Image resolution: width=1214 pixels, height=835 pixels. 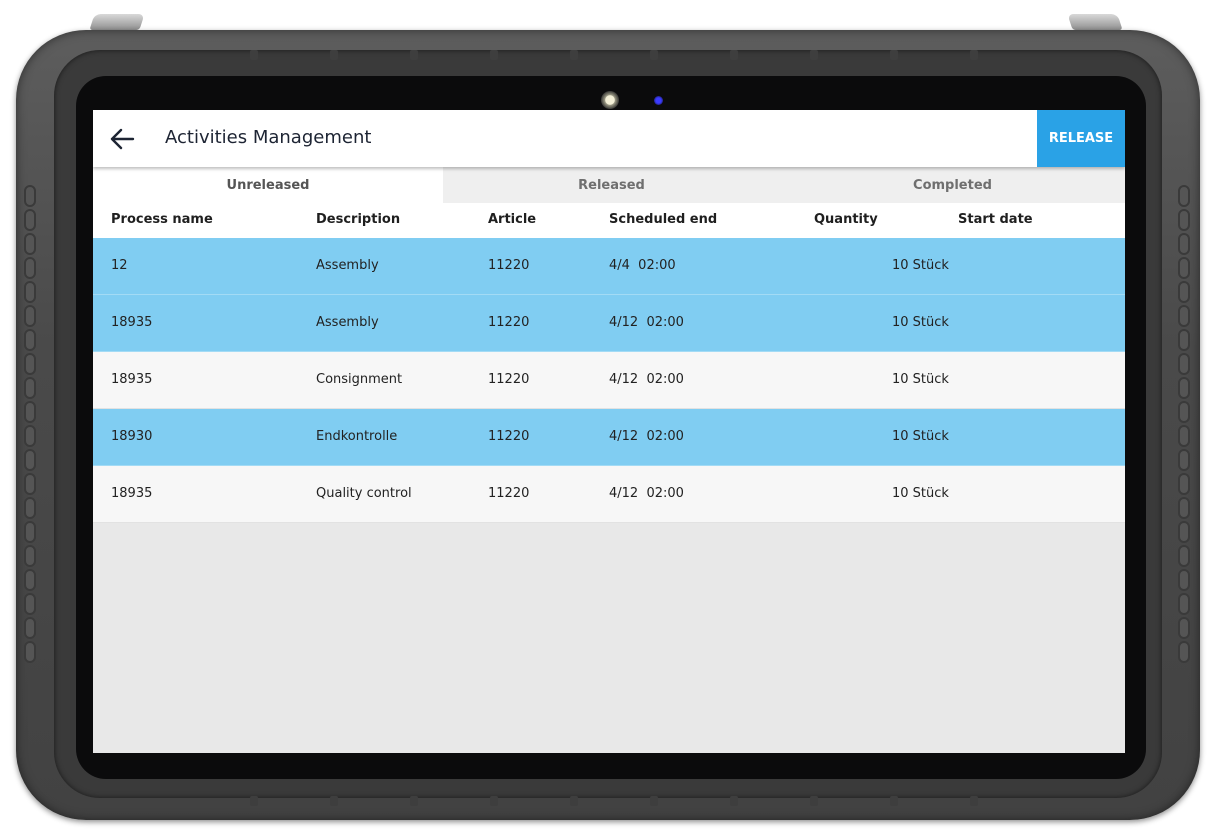 I want to click on strap-lug-left, so click(x=117, y=22).